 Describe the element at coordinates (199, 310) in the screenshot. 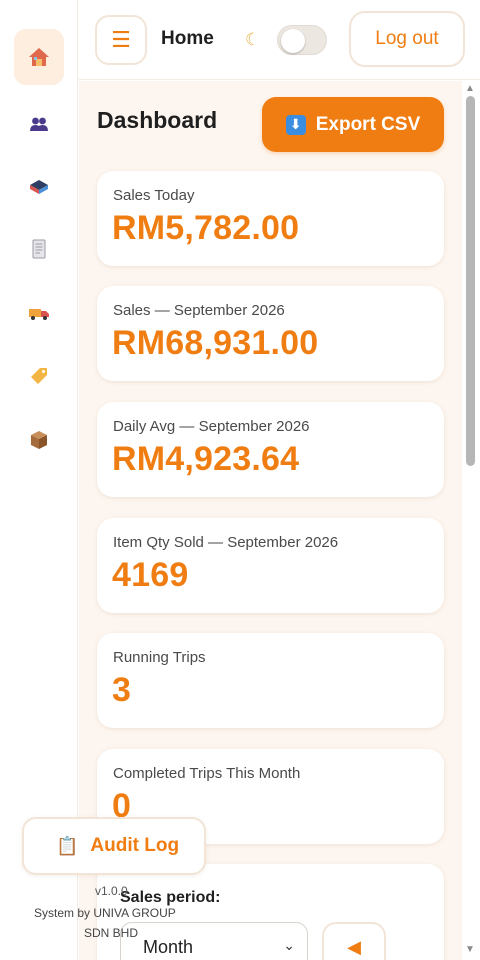

I see `stat-label: Sales — September 2026` at that location.